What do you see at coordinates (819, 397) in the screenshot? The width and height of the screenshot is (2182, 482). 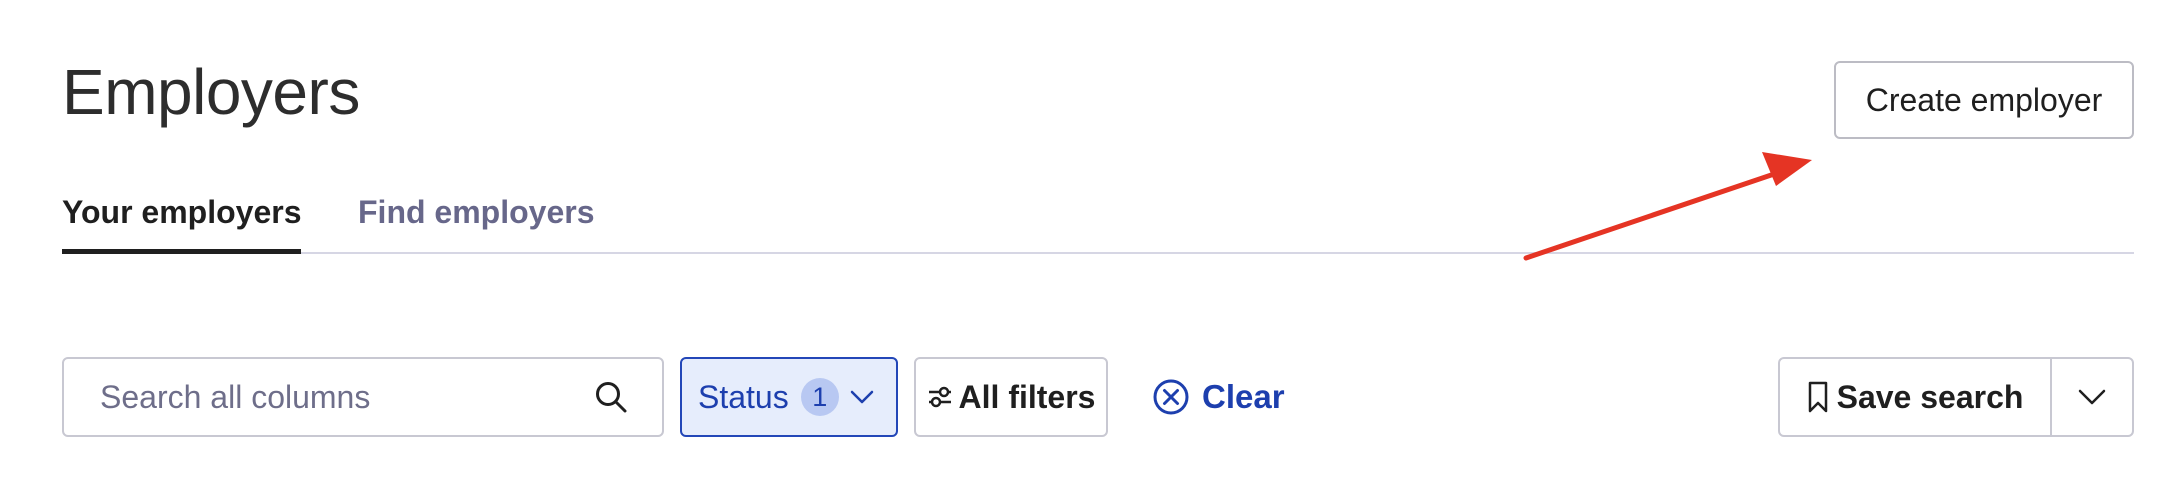 I see `status-count-badge: 1` at bounding box center [819, 397].